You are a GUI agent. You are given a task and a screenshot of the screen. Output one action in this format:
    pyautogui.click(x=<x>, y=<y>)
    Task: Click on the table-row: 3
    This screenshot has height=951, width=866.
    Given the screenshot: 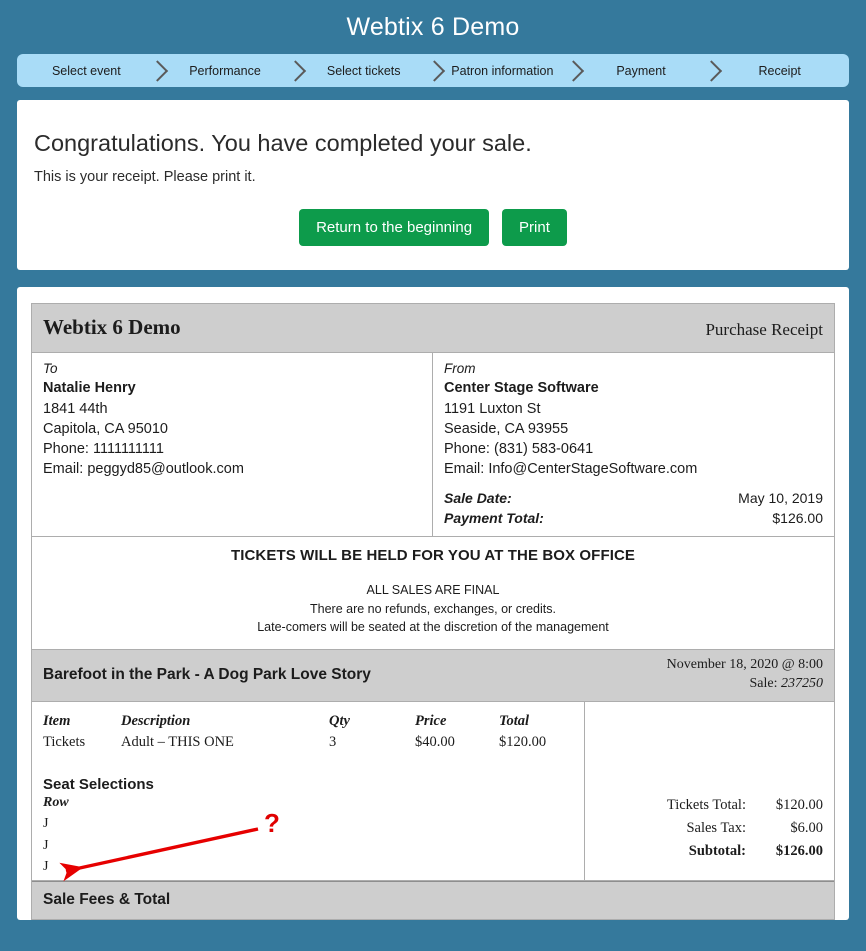 What is the action you would take?
    pyautogui.click(x=333, y=742)
    